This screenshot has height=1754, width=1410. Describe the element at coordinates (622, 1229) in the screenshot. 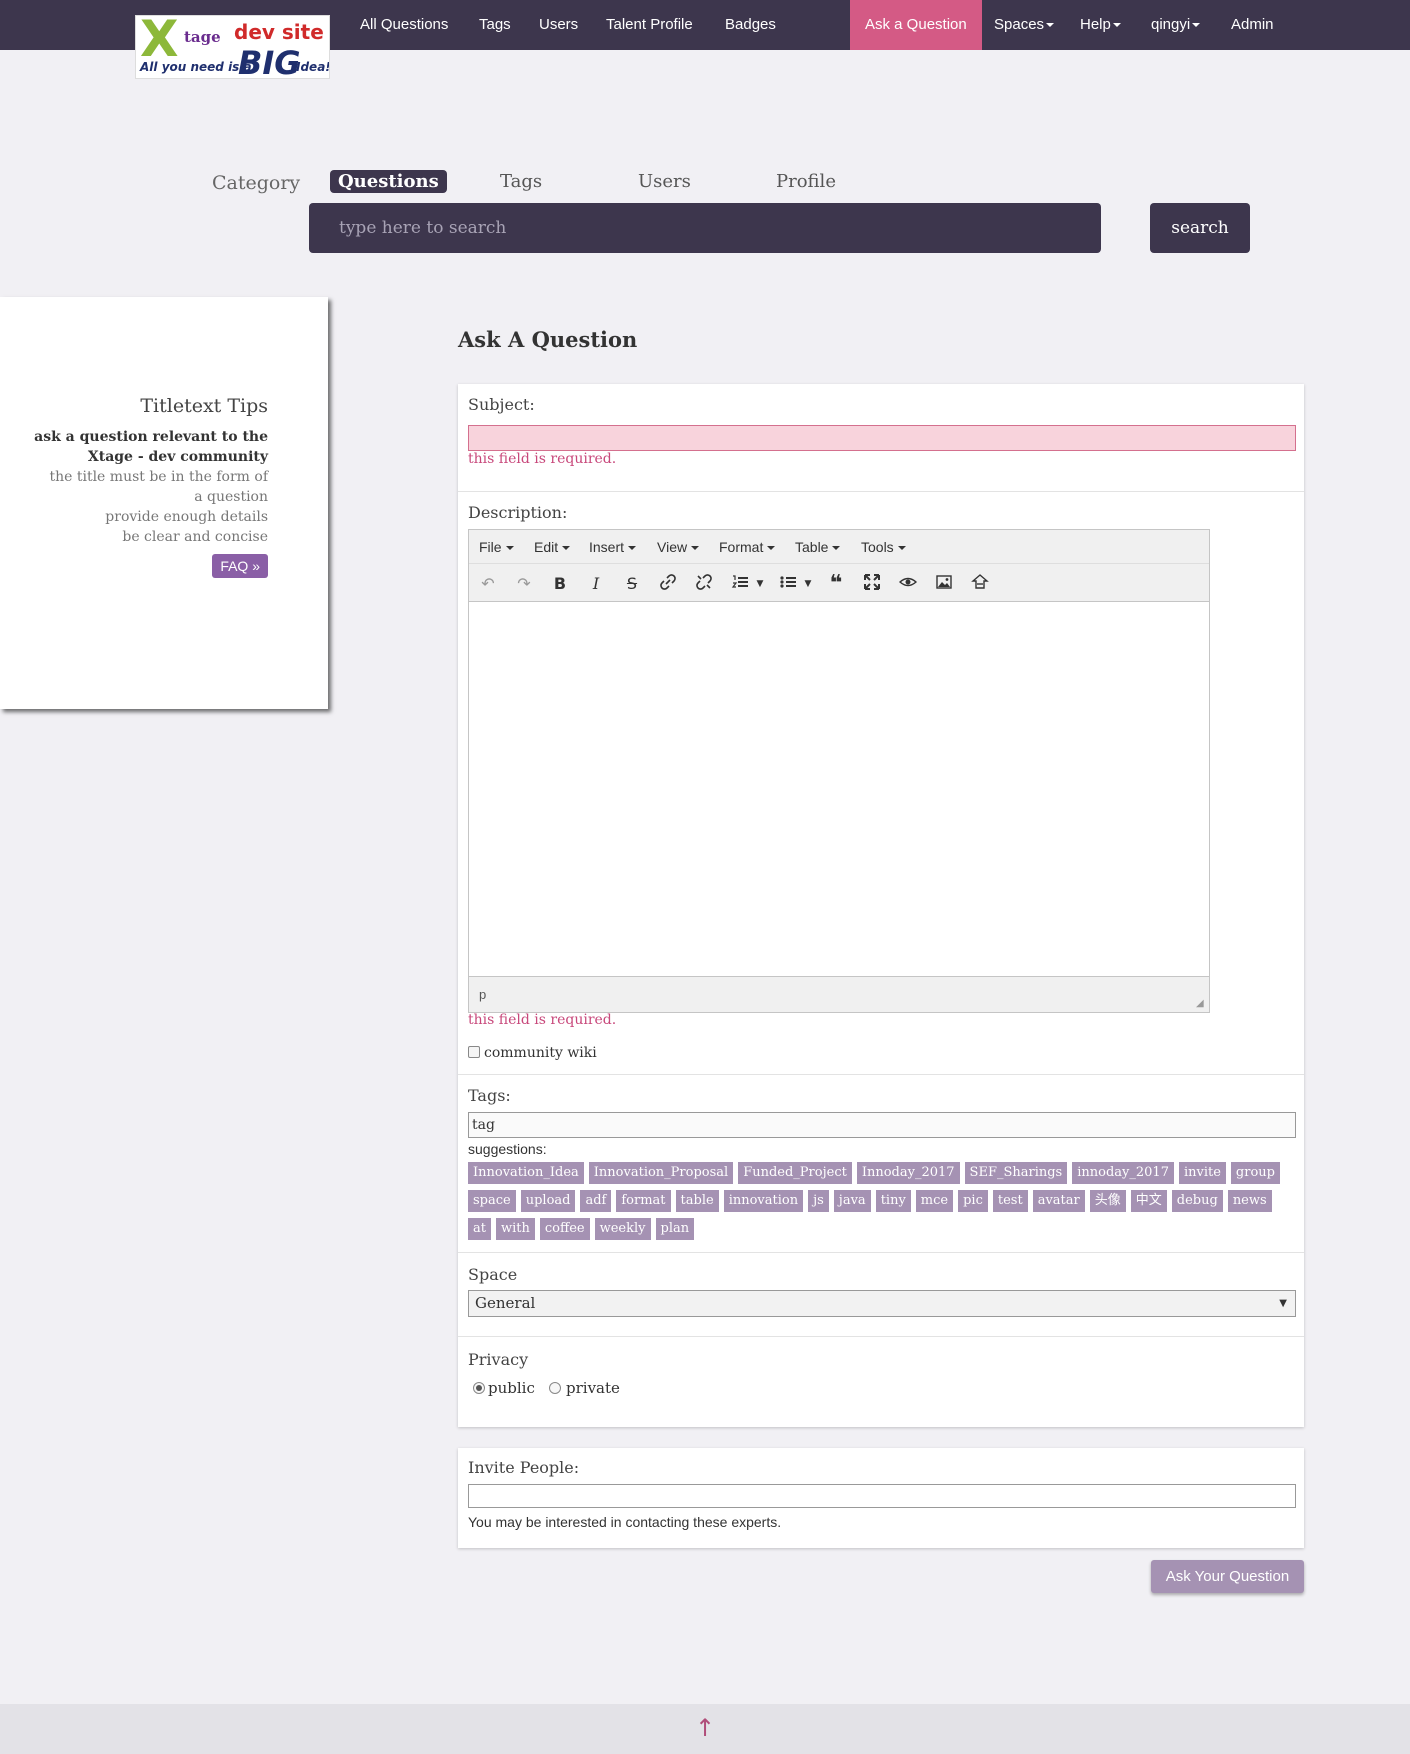

I see `tag-suggestion-chip: weekly` at that location.